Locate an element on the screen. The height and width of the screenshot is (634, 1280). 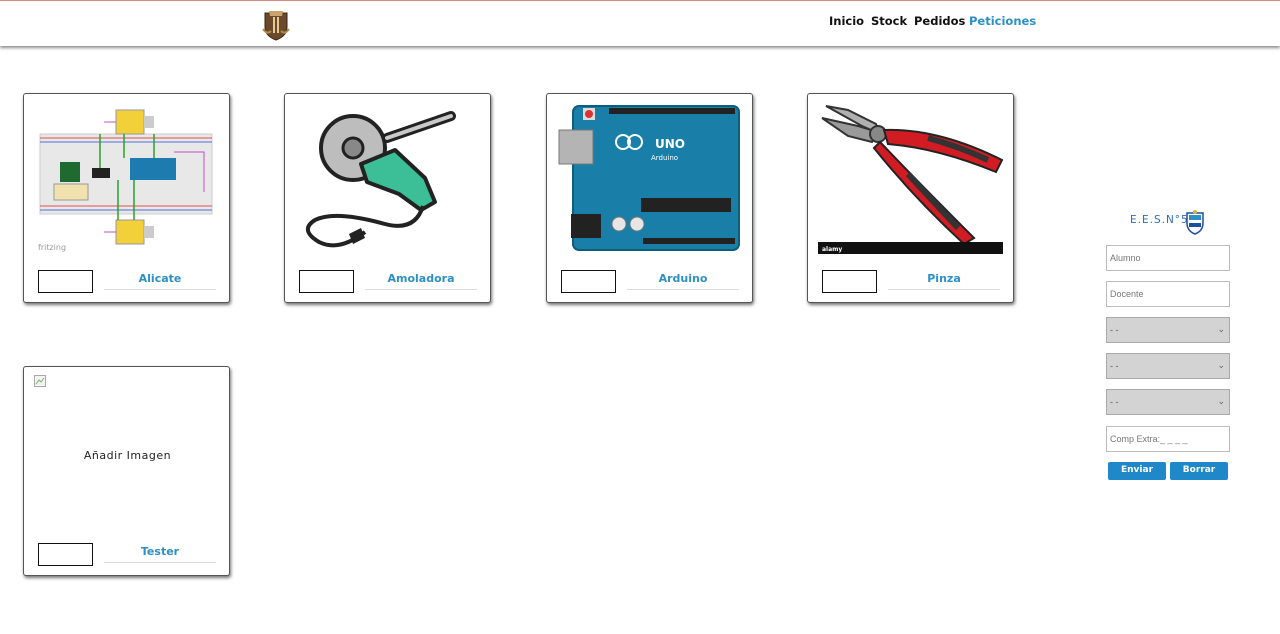
product-name-arduino: Arduino is located at coordinates (683, 281).